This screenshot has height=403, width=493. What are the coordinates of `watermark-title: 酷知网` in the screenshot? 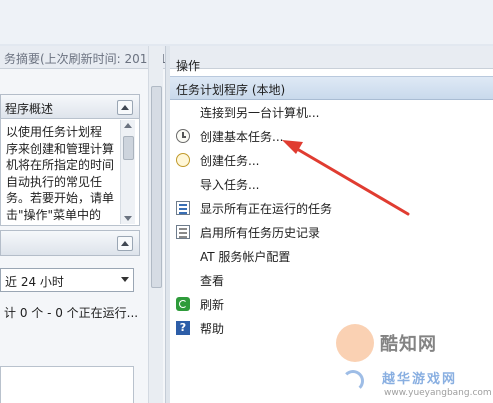 It's located at (408, 344).